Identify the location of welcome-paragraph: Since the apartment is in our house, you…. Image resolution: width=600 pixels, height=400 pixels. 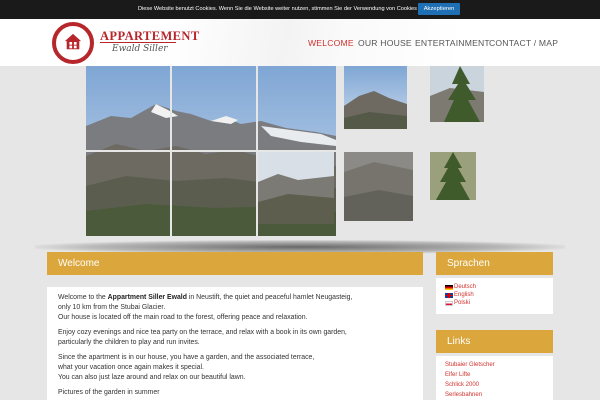
(238, 368).